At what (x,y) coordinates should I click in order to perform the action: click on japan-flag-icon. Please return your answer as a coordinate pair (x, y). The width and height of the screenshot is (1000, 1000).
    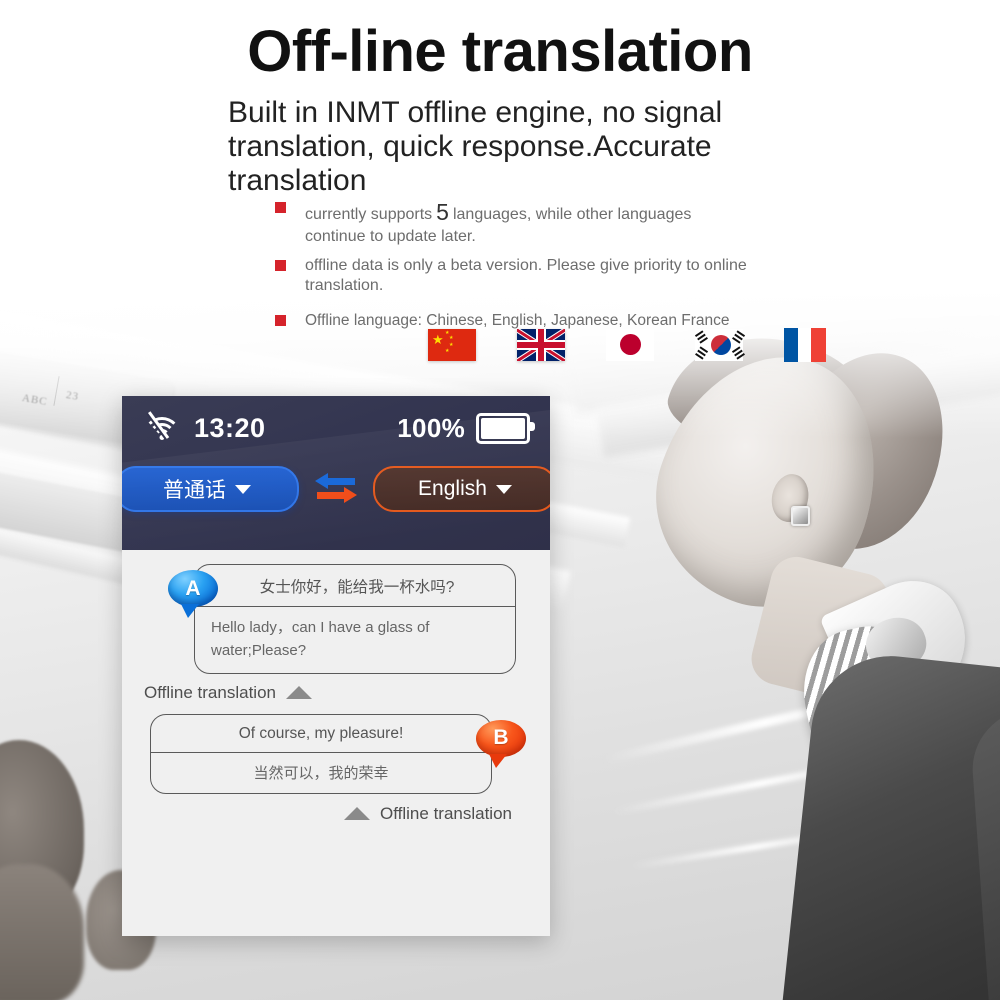
    Looking at the image, I should click on (630, 345).